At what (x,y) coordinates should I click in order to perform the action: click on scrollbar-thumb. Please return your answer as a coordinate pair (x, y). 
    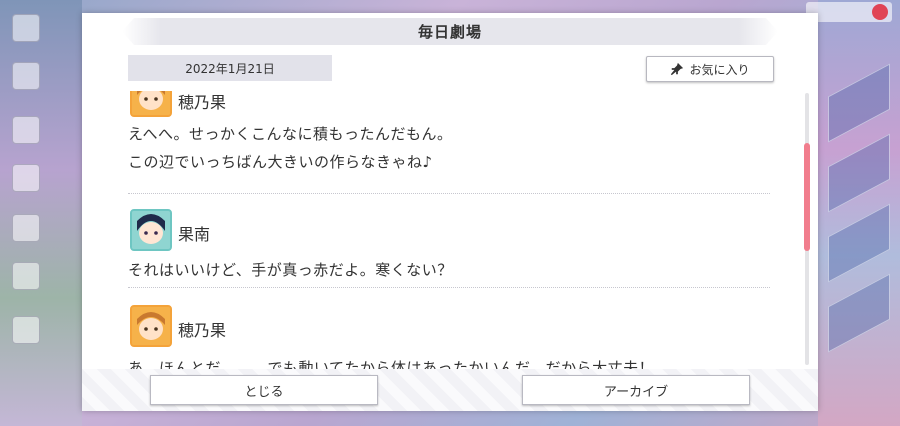
    Looking at the image, I should click on (807, 197).